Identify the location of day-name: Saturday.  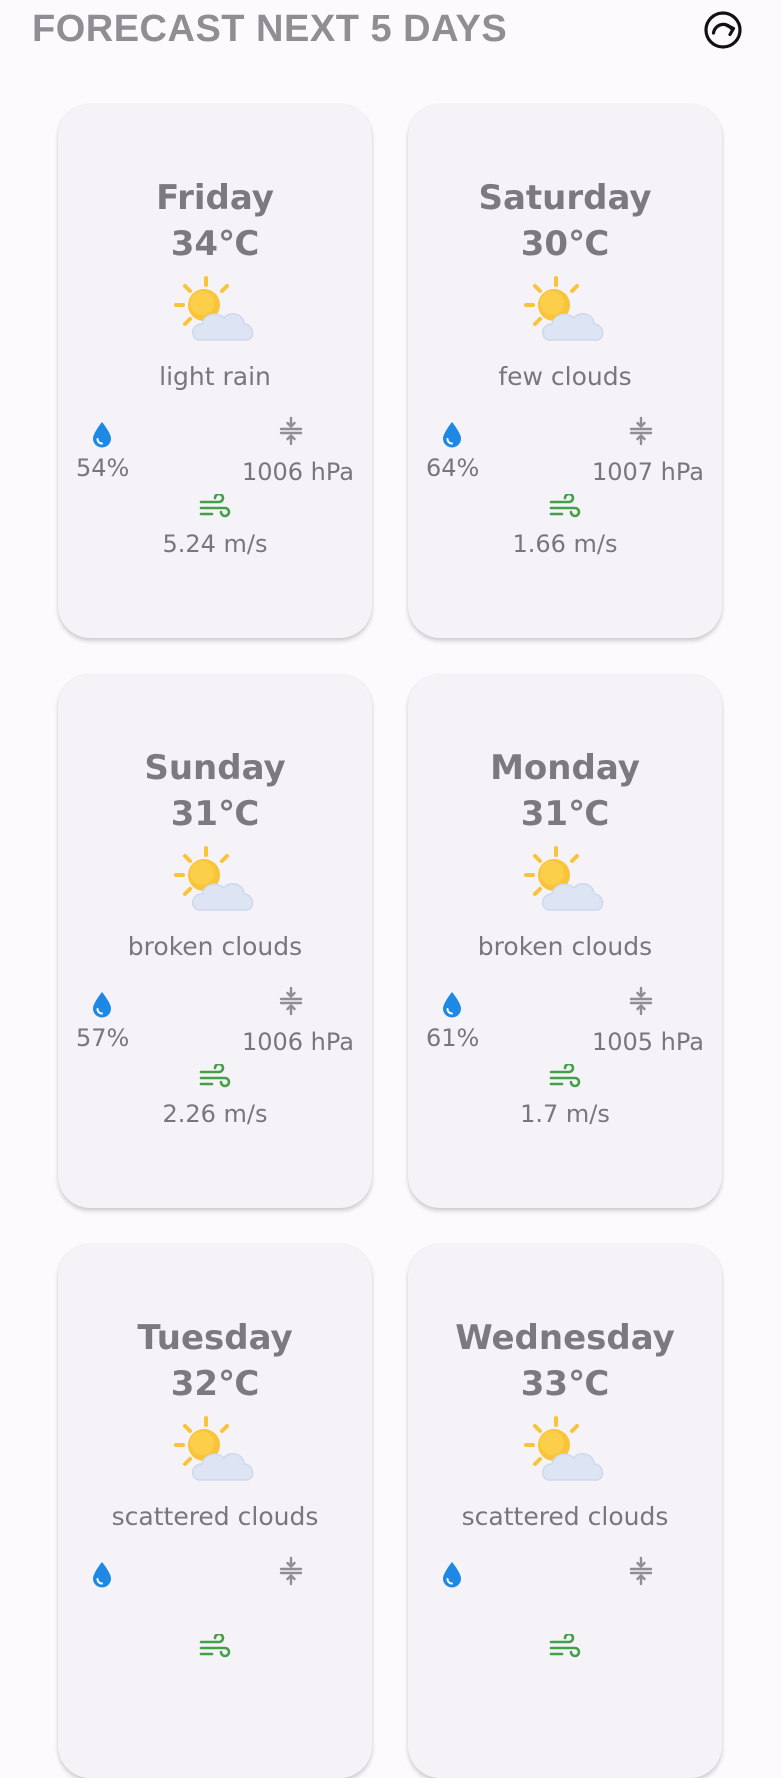
(565, 198).